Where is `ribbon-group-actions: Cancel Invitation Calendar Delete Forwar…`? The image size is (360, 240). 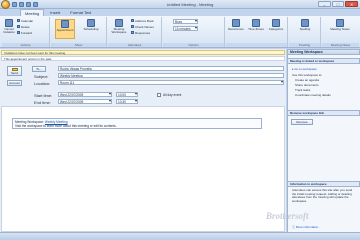 ribbon-group-actions: Cancel Invitation Calendar Delete Forwar… is located at coordinates (26, 32).